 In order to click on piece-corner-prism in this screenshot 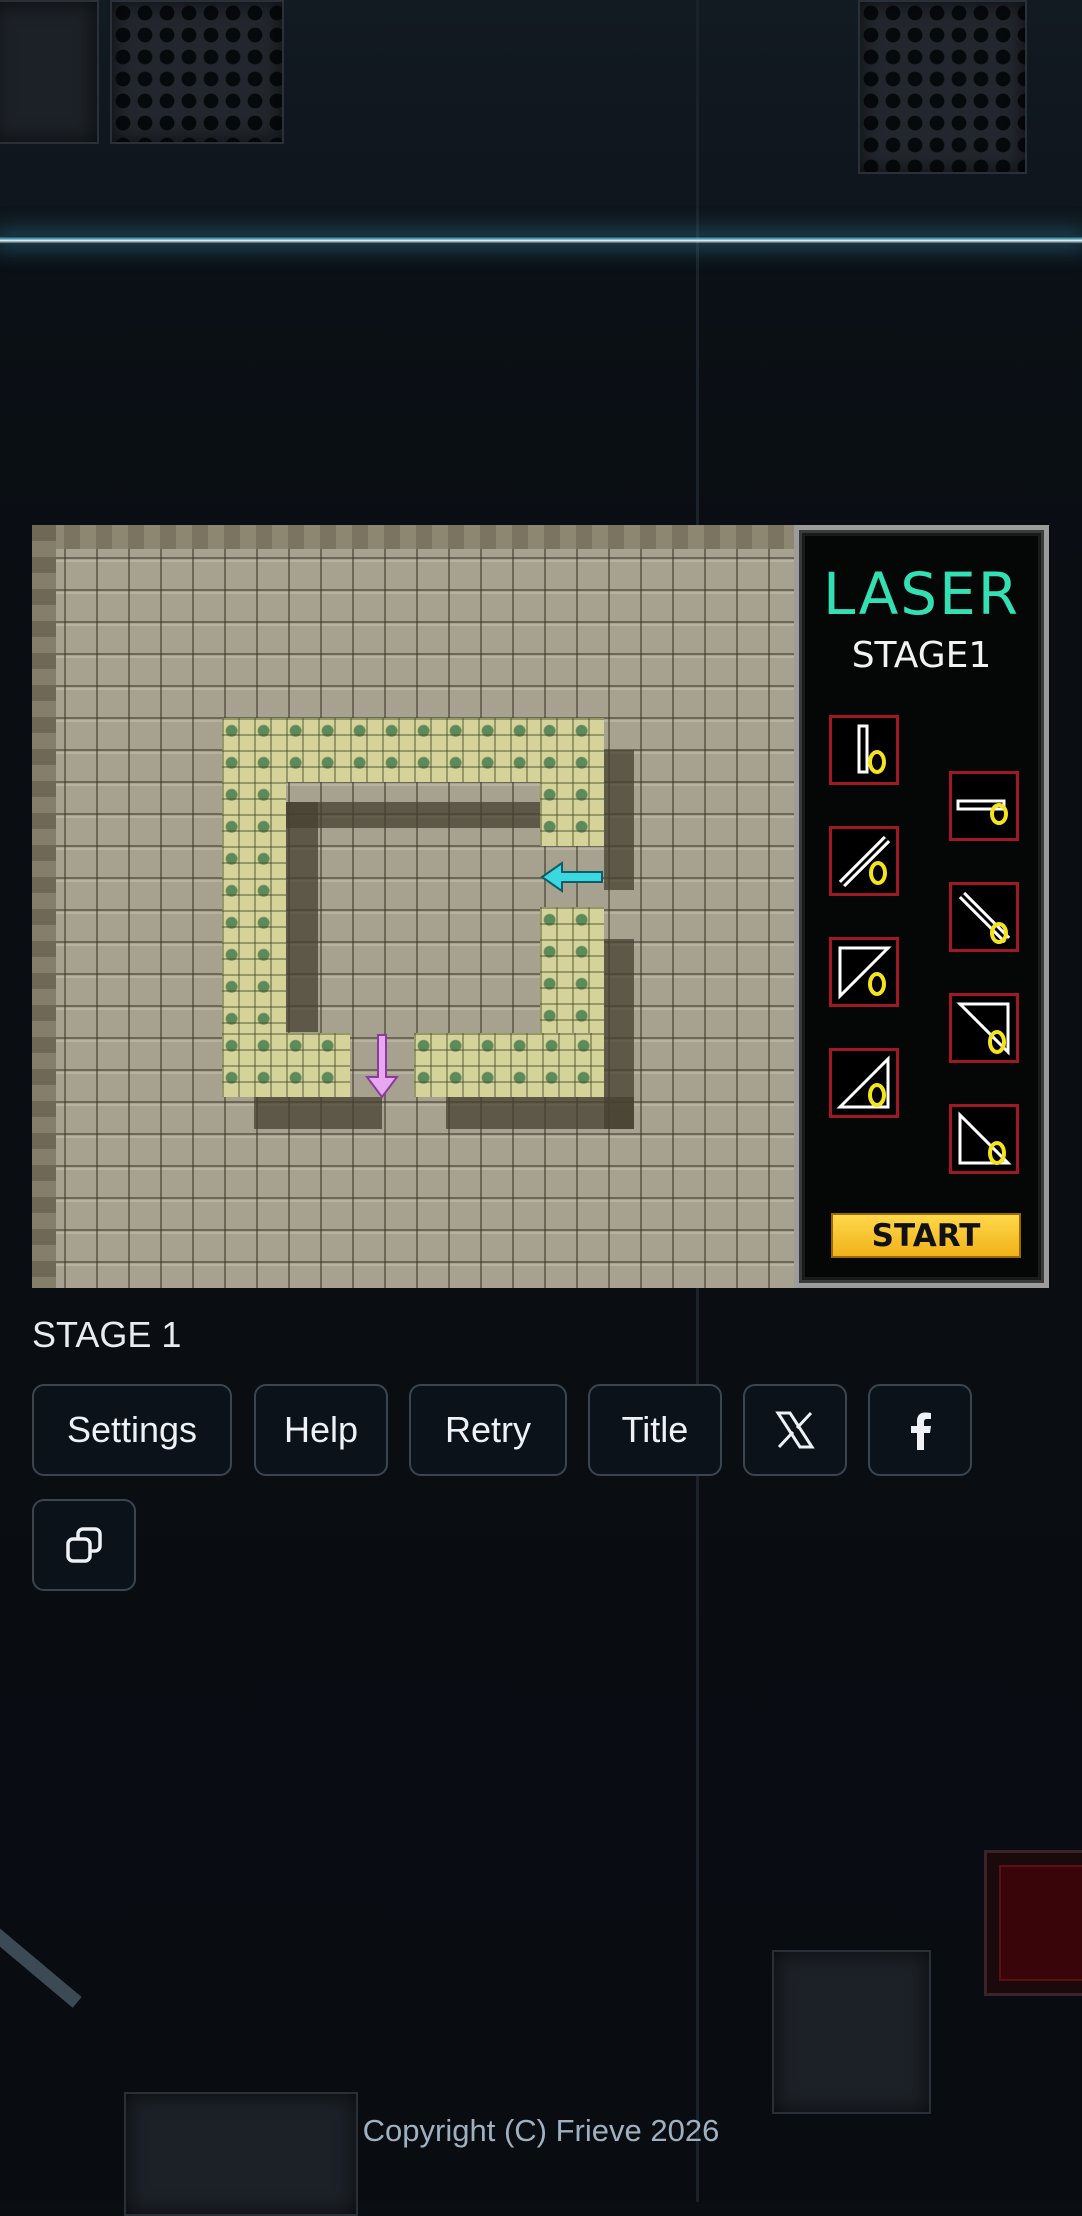, I will do `click(864, 972)`.